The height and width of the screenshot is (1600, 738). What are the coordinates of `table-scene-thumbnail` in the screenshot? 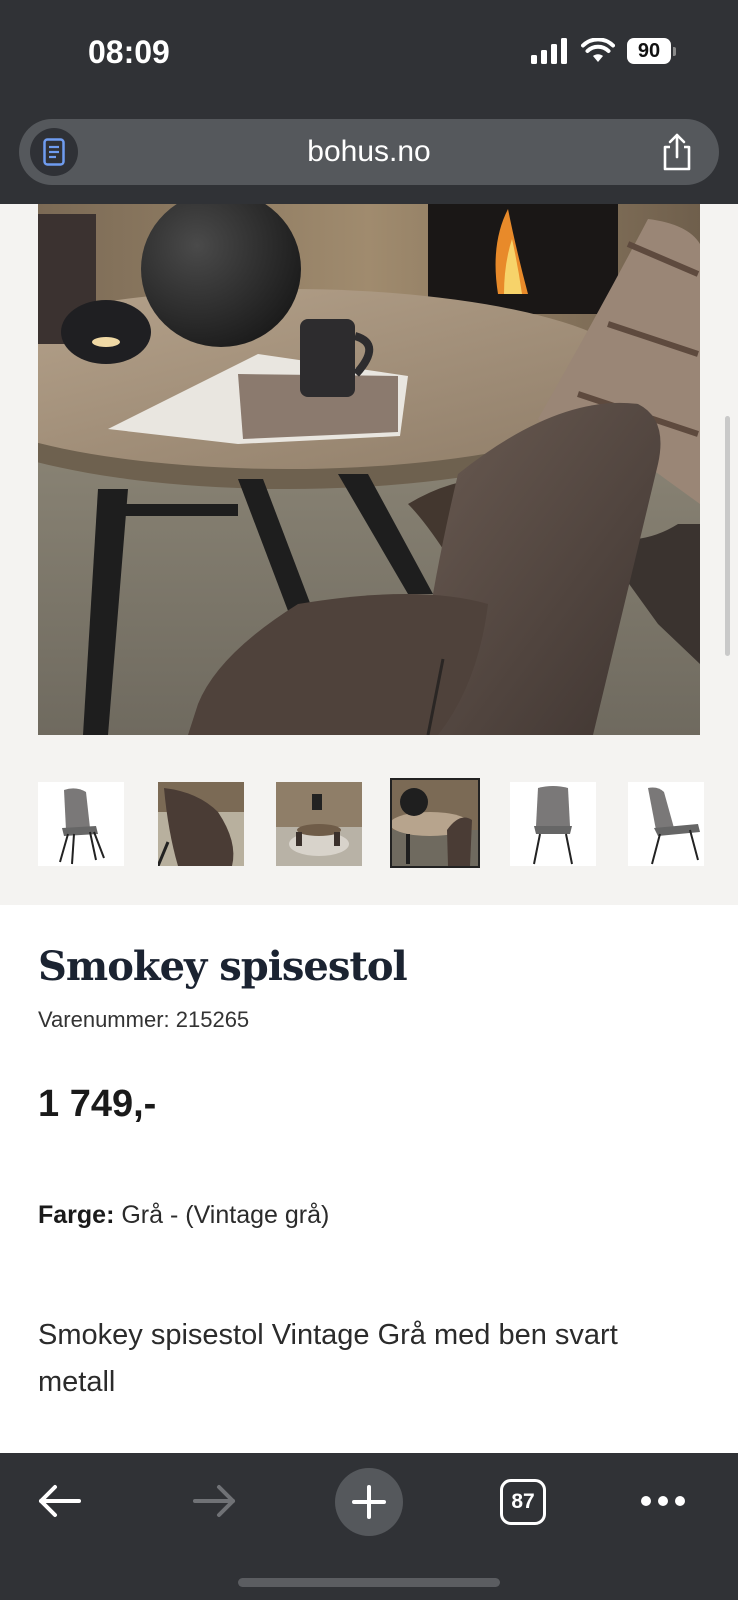 It's located at (435, 823).